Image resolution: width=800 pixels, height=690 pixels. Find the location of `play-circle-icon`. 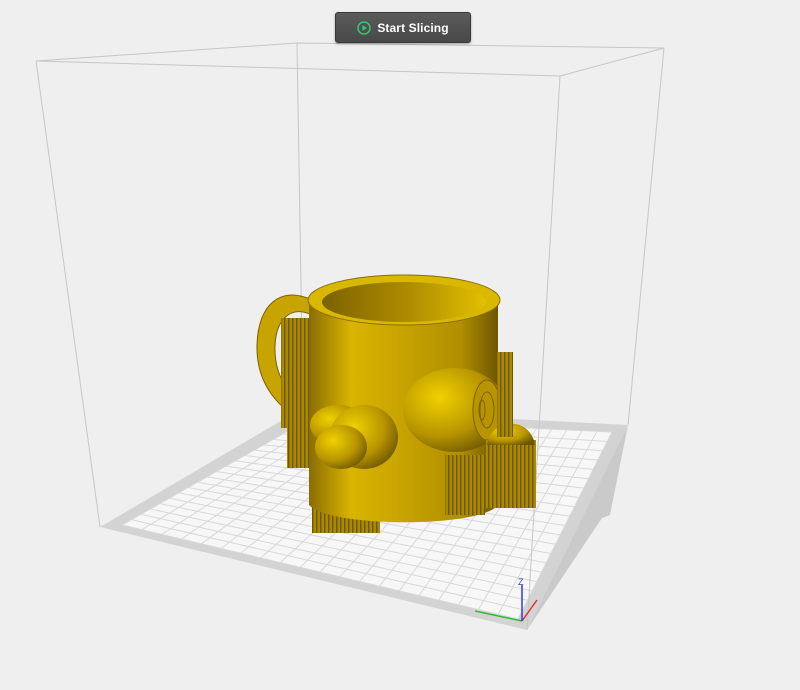

play-circle-icon is located at coordinates (364, 27).